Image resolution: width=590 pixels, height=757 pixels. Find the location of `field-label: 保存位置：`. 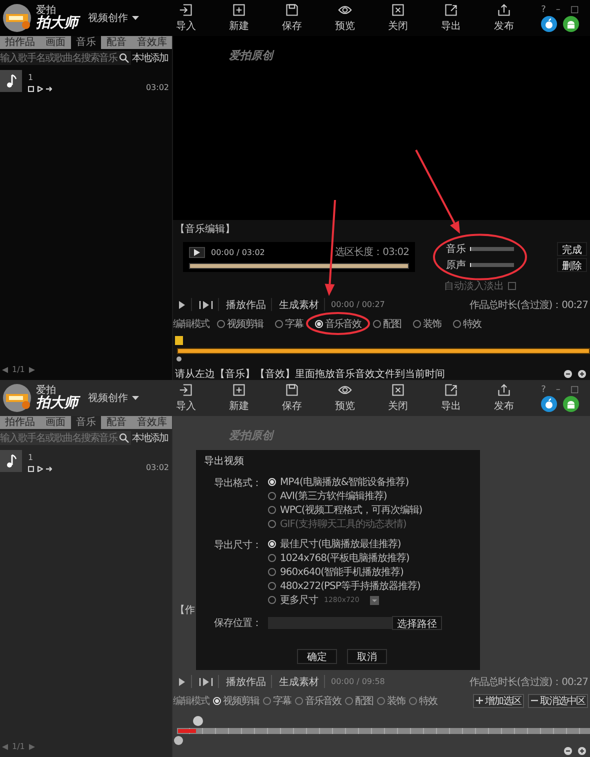

field-label: 保存位置： is located at coordinates (238, 623).